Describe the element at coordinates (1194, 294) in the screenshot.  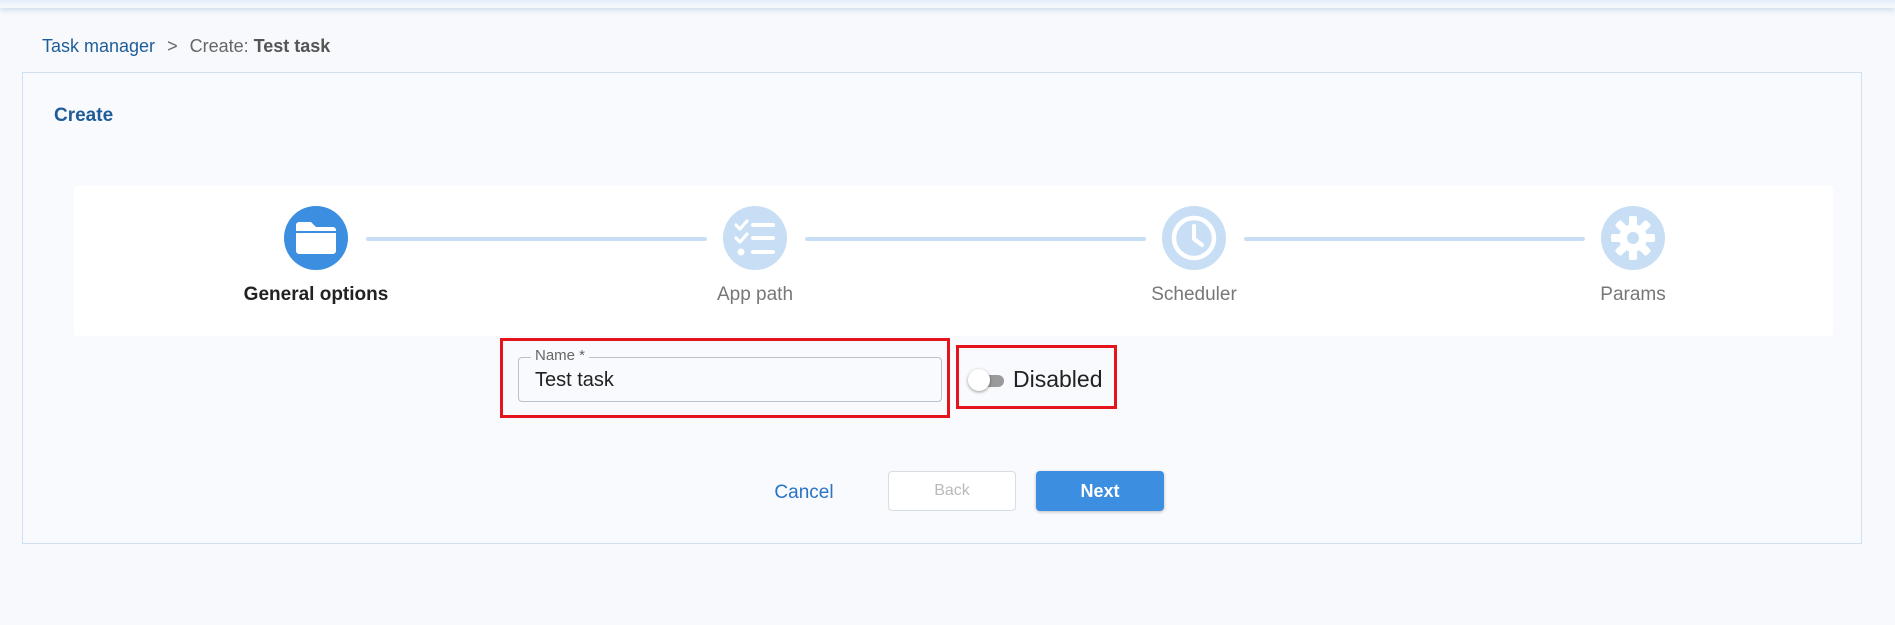
I see `step-label: Scheduler` at that location.